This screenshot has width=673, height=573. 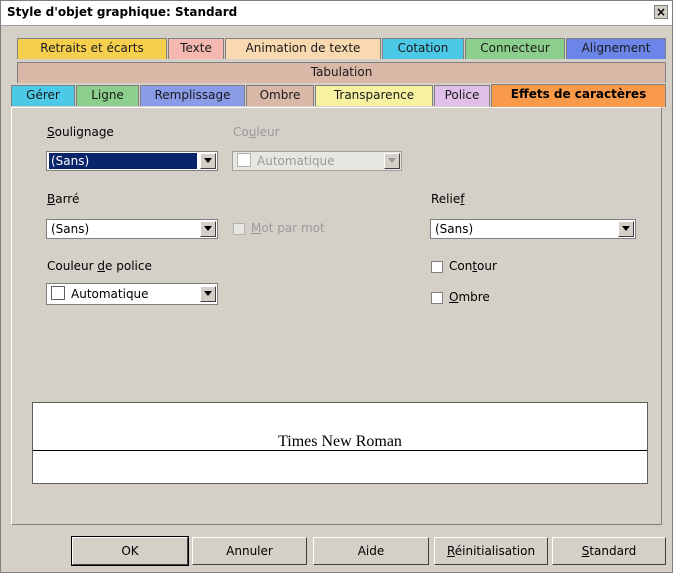 What do you see at coordinates (308, 161) in the screenshot?
I see `couleur-value: Automatique` at bounding box center [308, 161].